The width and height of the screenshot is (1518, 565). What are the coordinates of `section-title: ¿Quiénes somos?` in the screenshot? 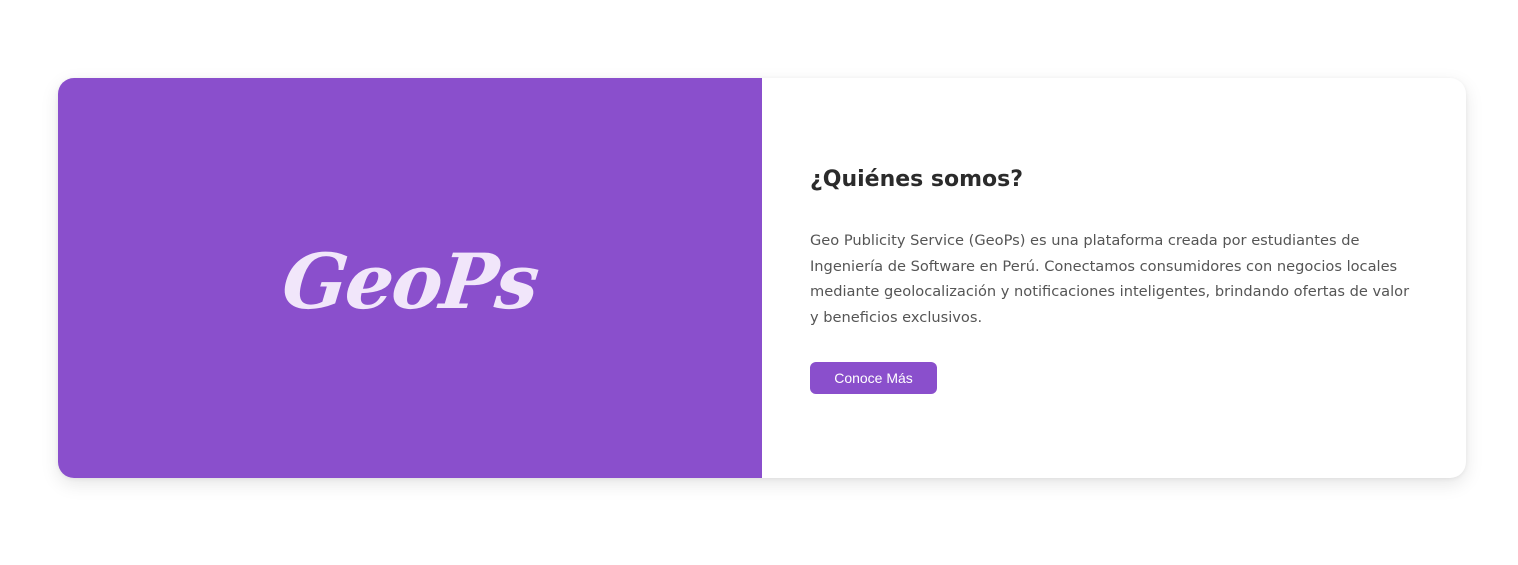 It's located at (917, 179).